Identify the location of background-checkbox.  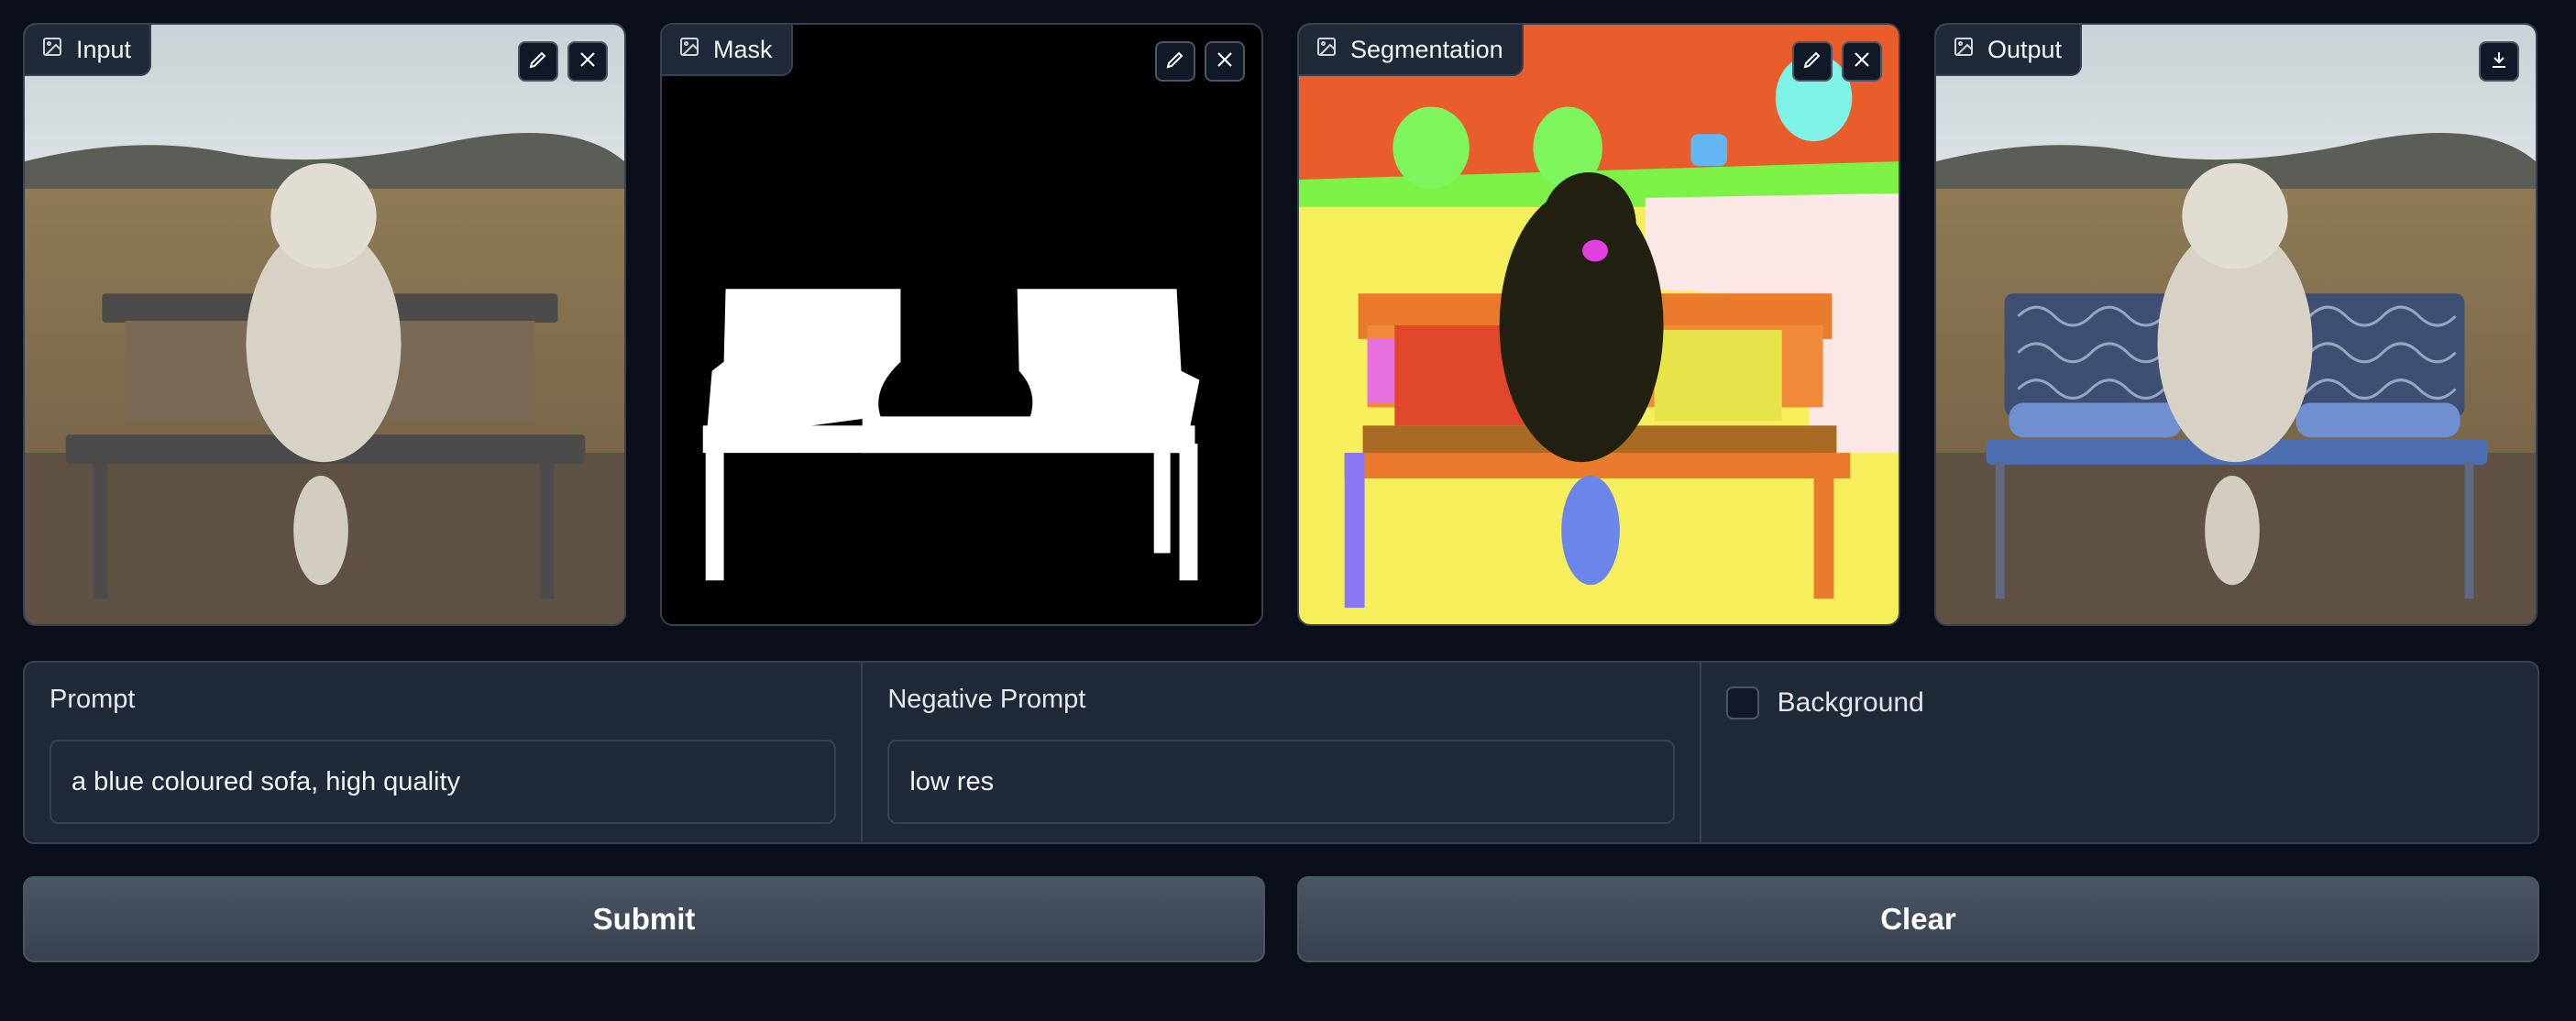
(1742, 702).